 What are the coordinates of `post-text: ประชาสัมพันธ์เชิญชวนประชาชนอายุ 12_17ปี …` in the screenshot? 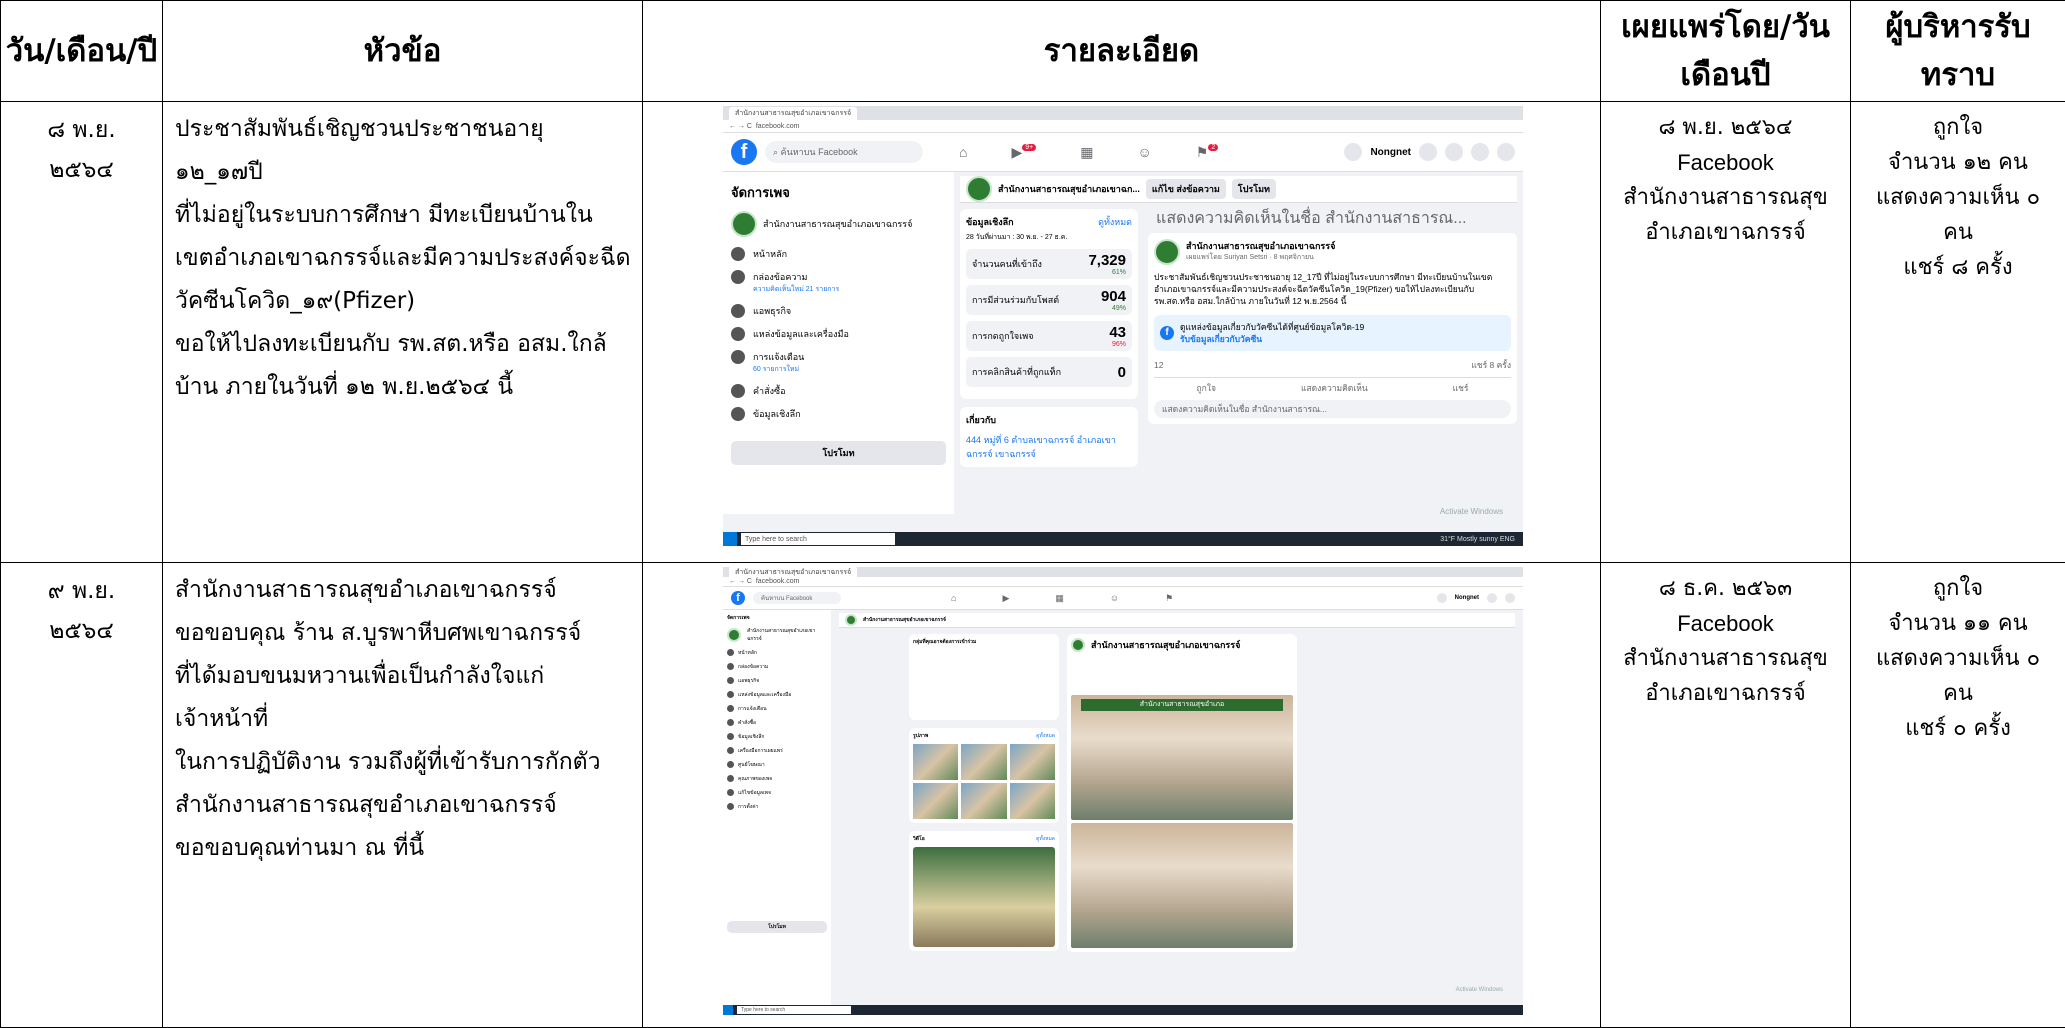 It's located at (1332, 289).